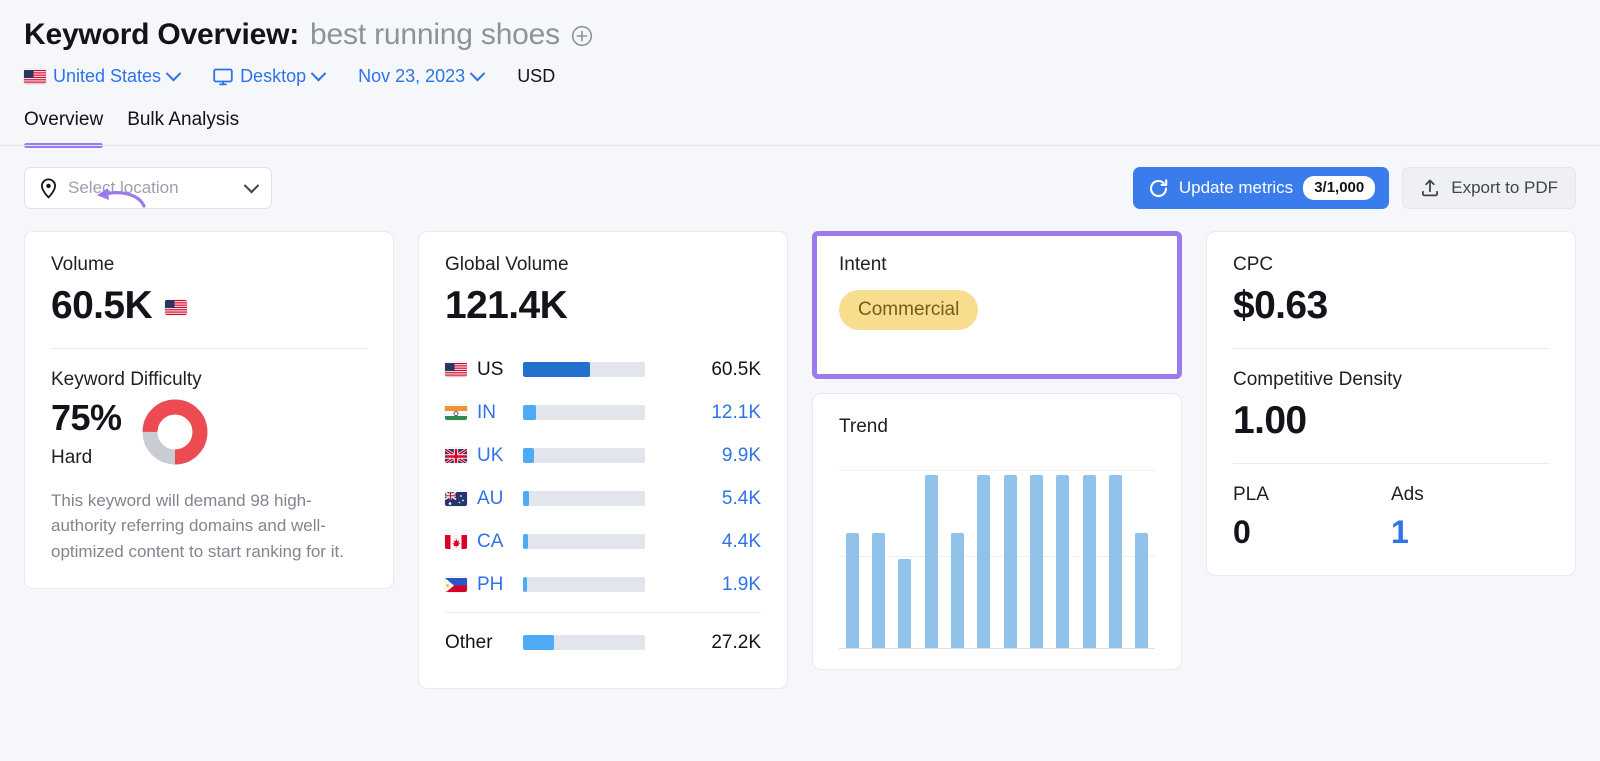 This screenshot has width=1600, height=761. I want to click on update-metrics-count: 3/1,000, so click(1339, 188).